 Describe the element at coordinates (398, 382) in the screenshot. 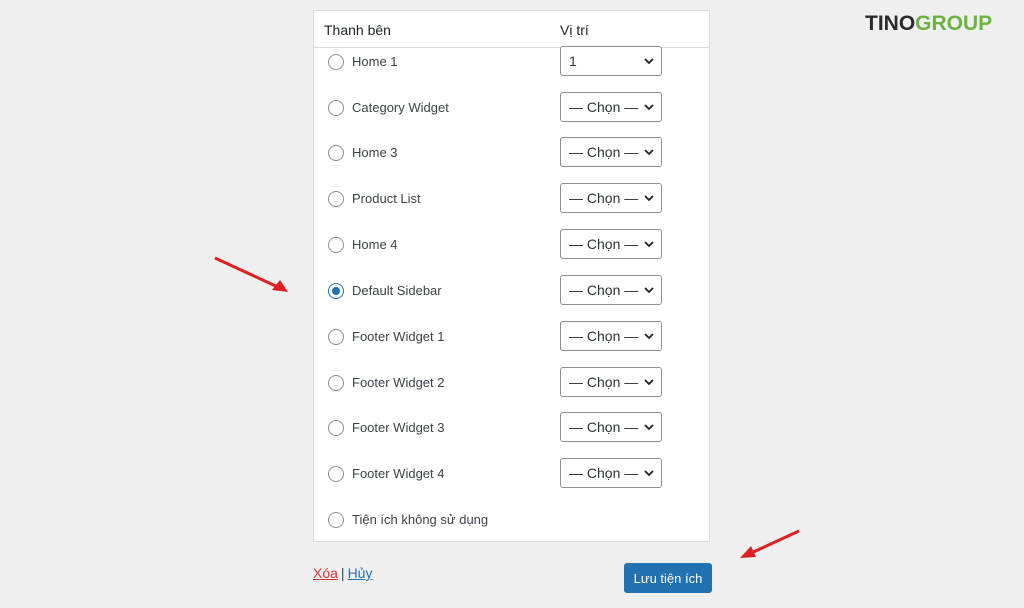

I see `sidebar-label: Footer Widget 2` at that location.